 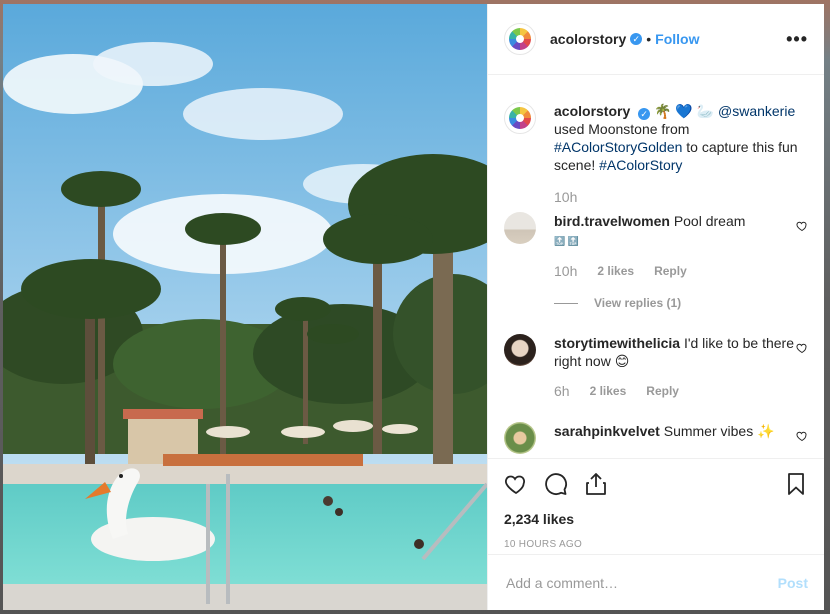 What do you see at coordinates (617, 343) in the screenshot?
I see `comment-username: storytimewithelicia` at bounding box center [617, 343].